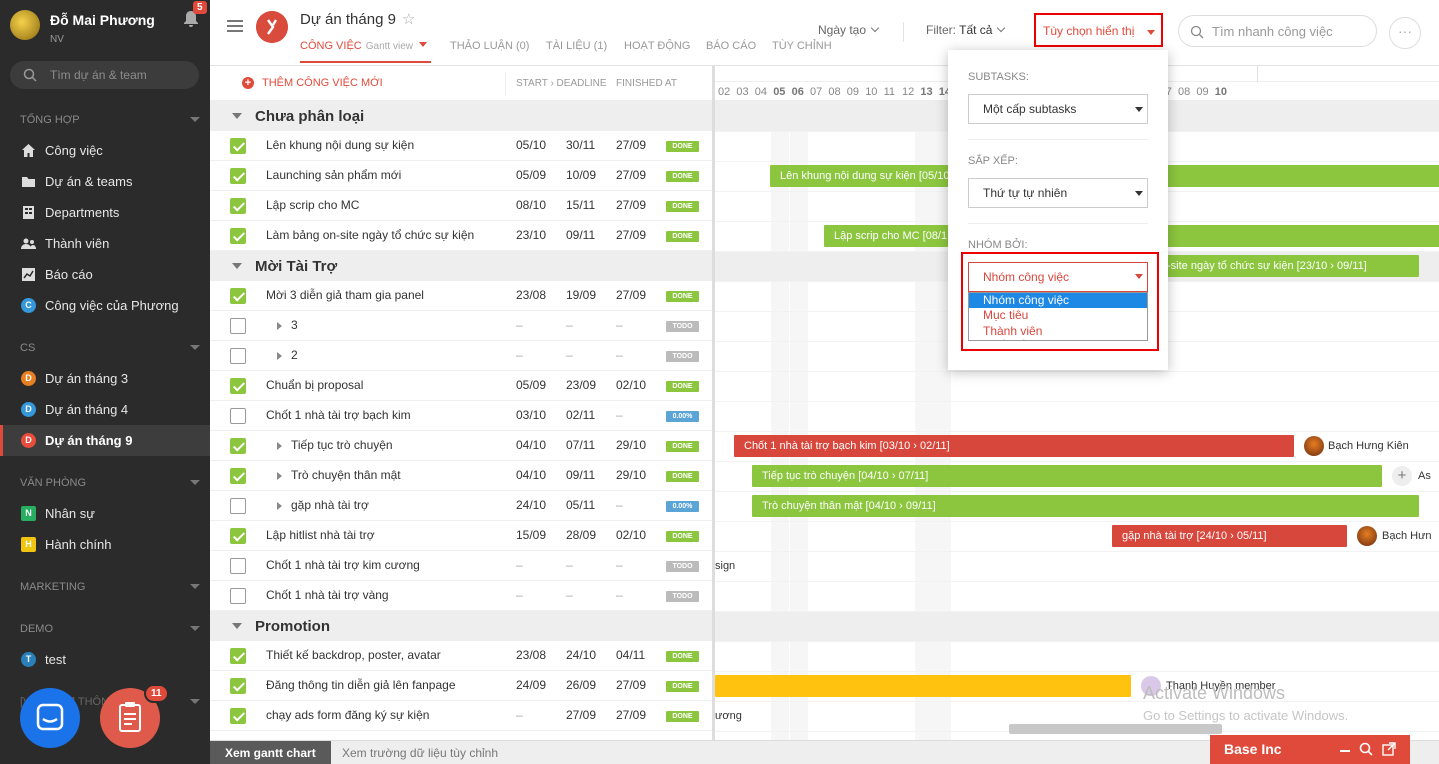 Image resolution: width=1439 pixels, height=764 pixels. What do you see at coordinates (105, 659) in the screenshot?
I see `sidebar-item-test: T test` at bounding box center [105, 659].